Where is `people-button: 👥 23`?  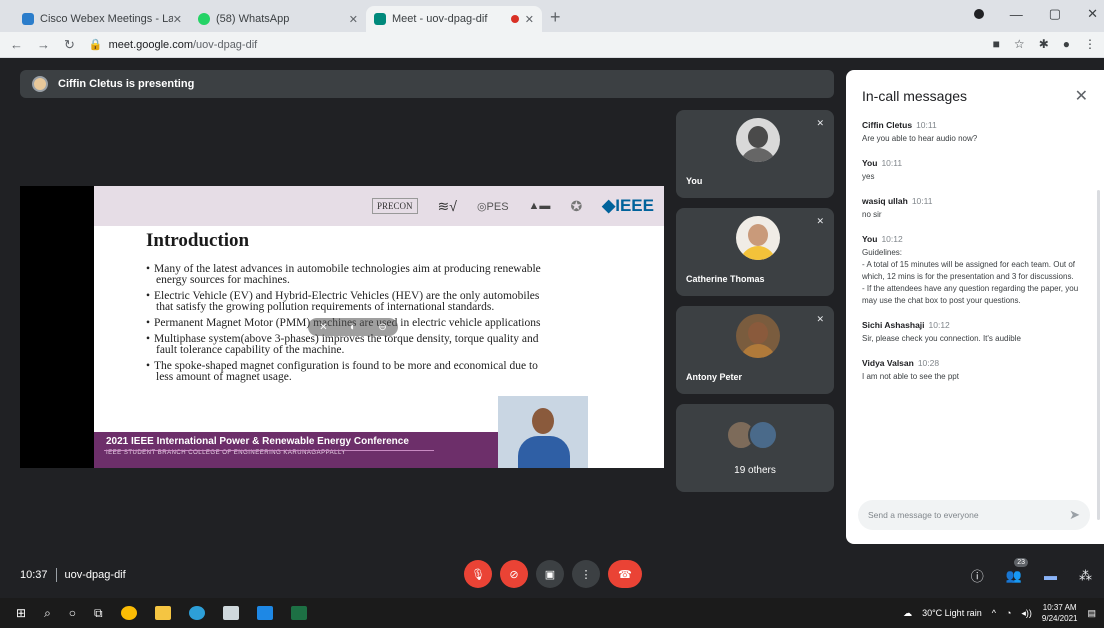 people-button: 👥 23 is located at coordinates (1017, 570).